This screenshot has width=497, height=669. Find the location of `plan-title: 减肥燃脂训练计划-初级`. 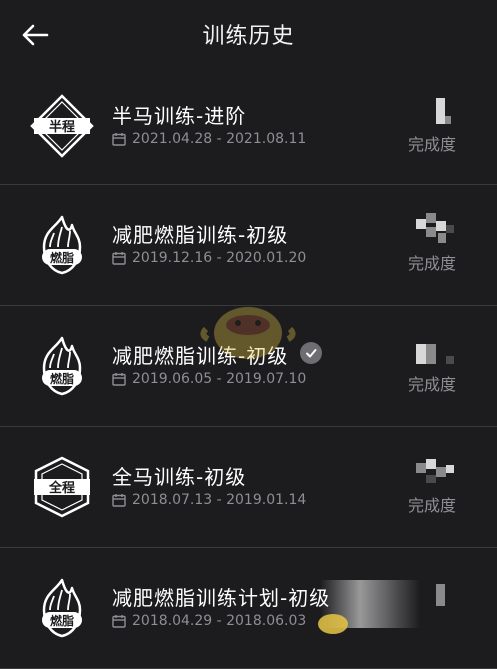

plan-title: 减肥燃脂训练计划-初级 is located at coordinates (221, 598).